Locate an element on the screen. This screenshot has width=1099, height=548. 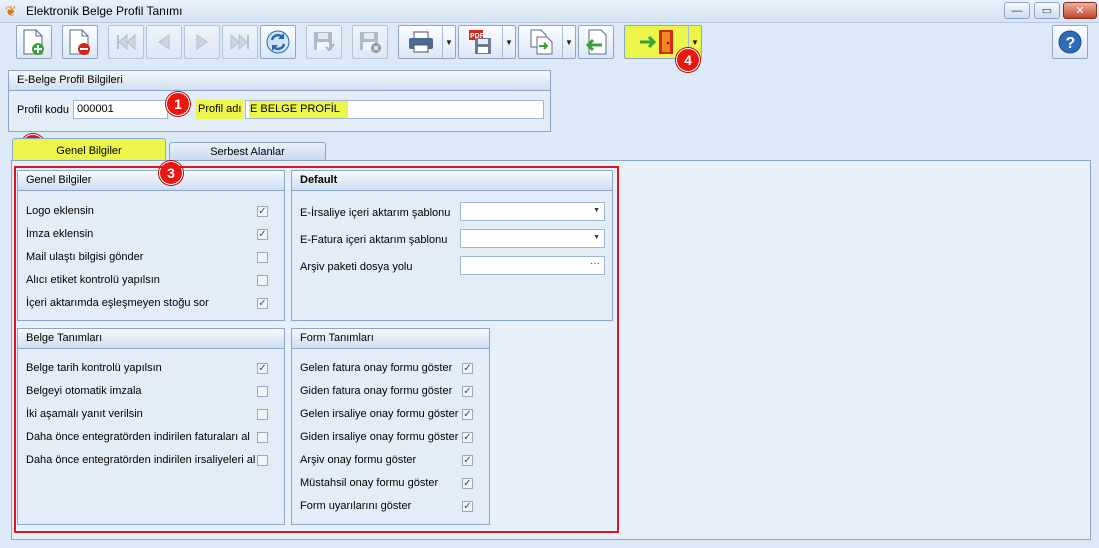
back-button is located at coordinates (596, 42).